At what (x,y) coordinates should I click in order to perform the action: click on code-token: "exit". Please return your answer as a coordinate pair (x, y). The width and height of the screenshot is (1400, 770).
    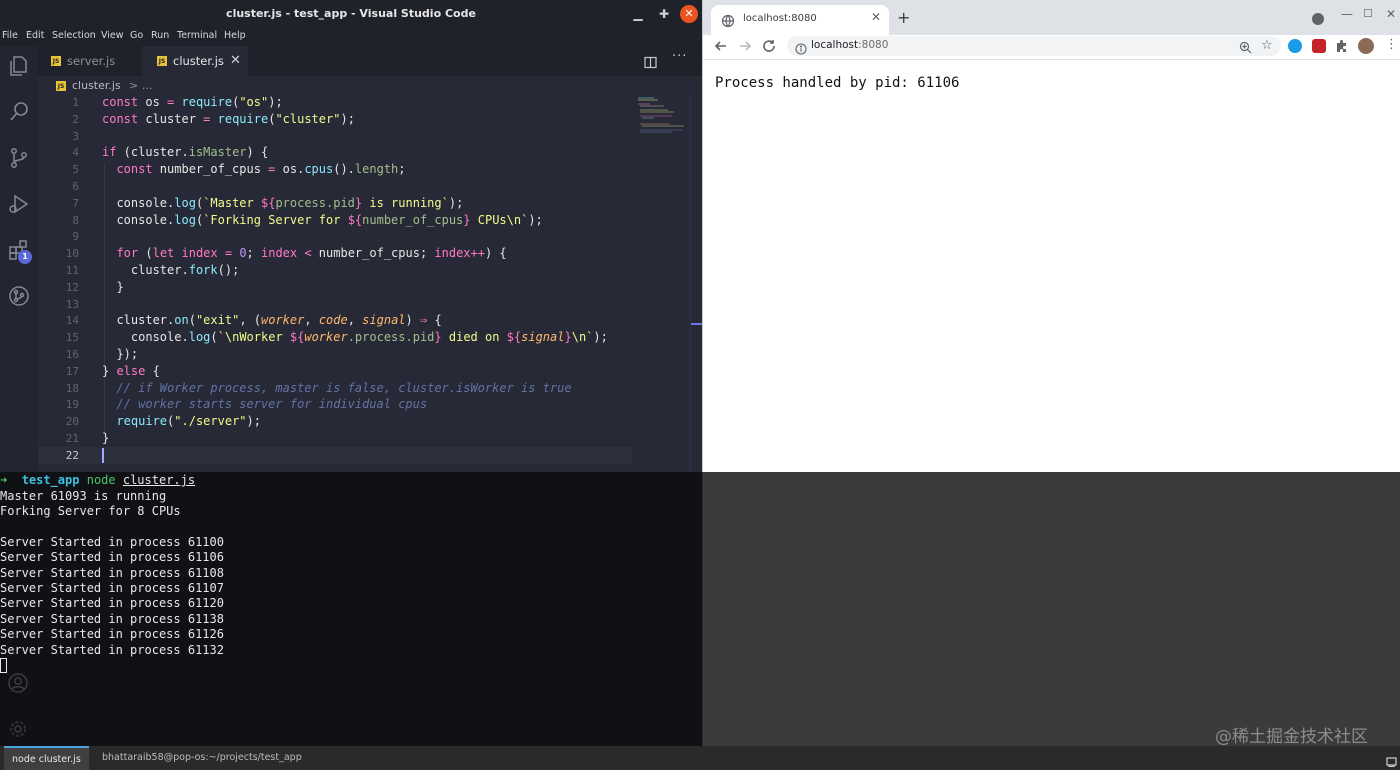
    Looking at the image, I should click on (217, 320).